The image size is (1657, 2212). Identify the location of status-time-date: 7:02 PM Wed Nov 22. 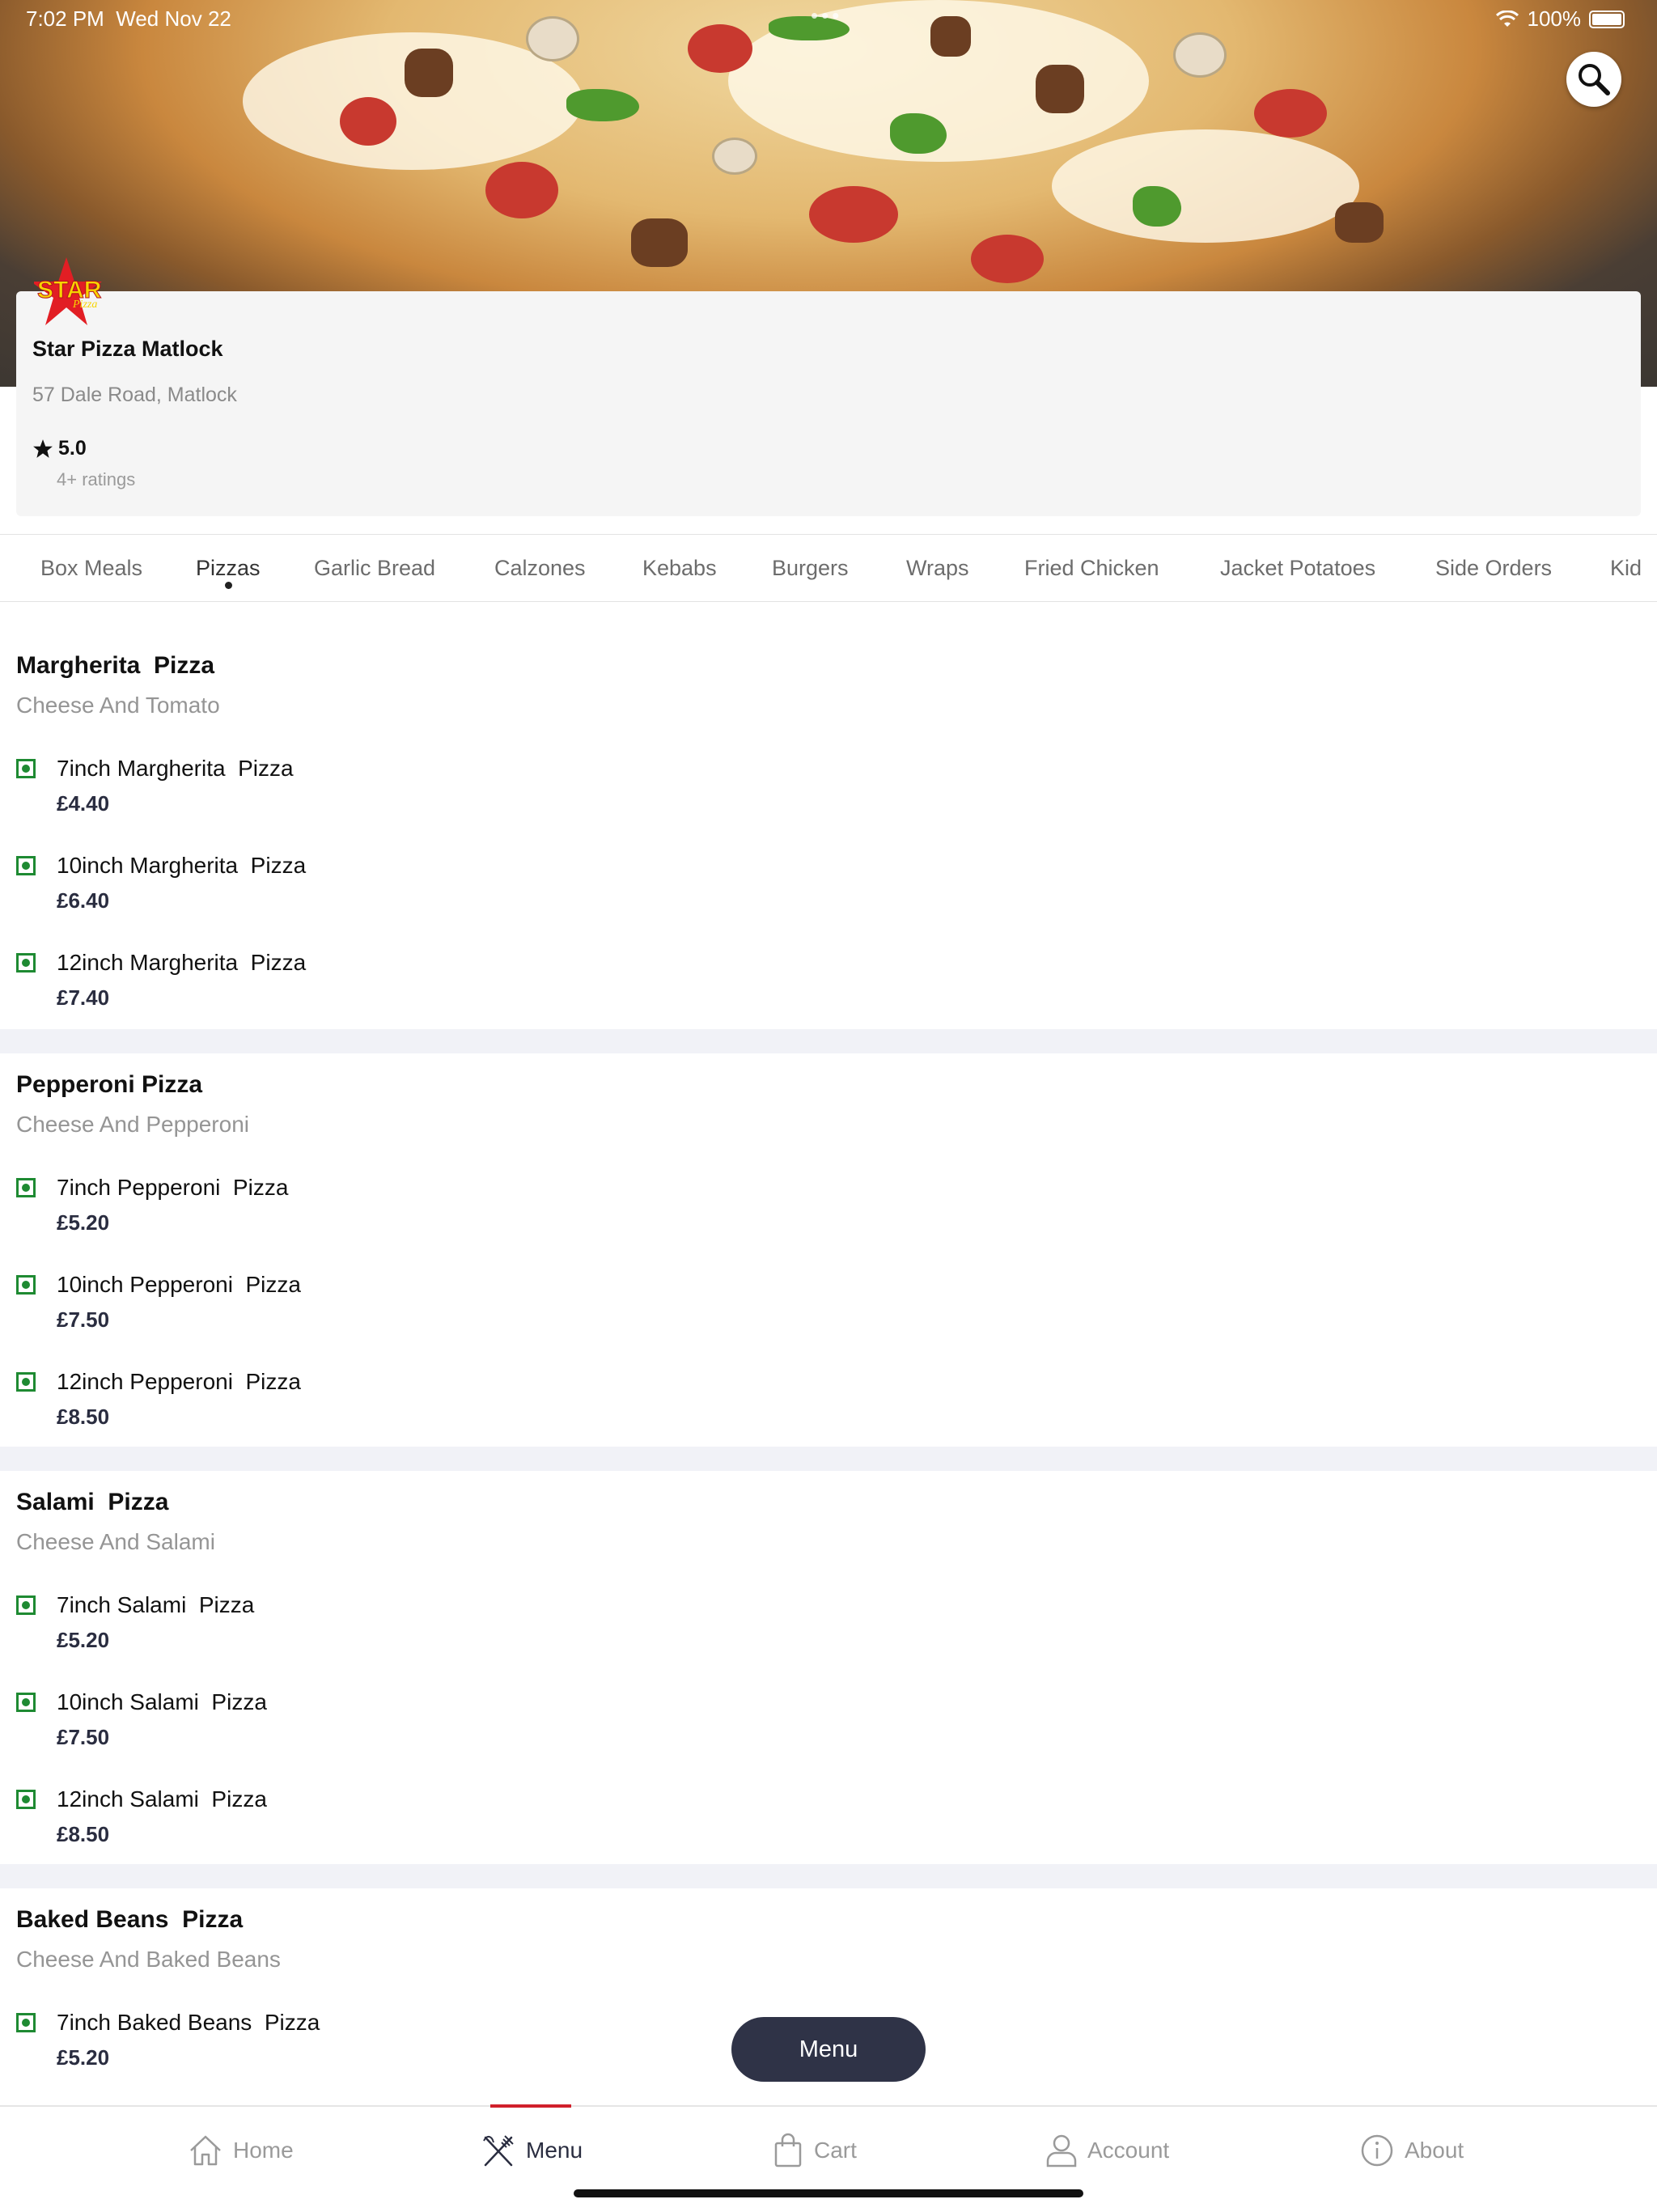
(128, 19).